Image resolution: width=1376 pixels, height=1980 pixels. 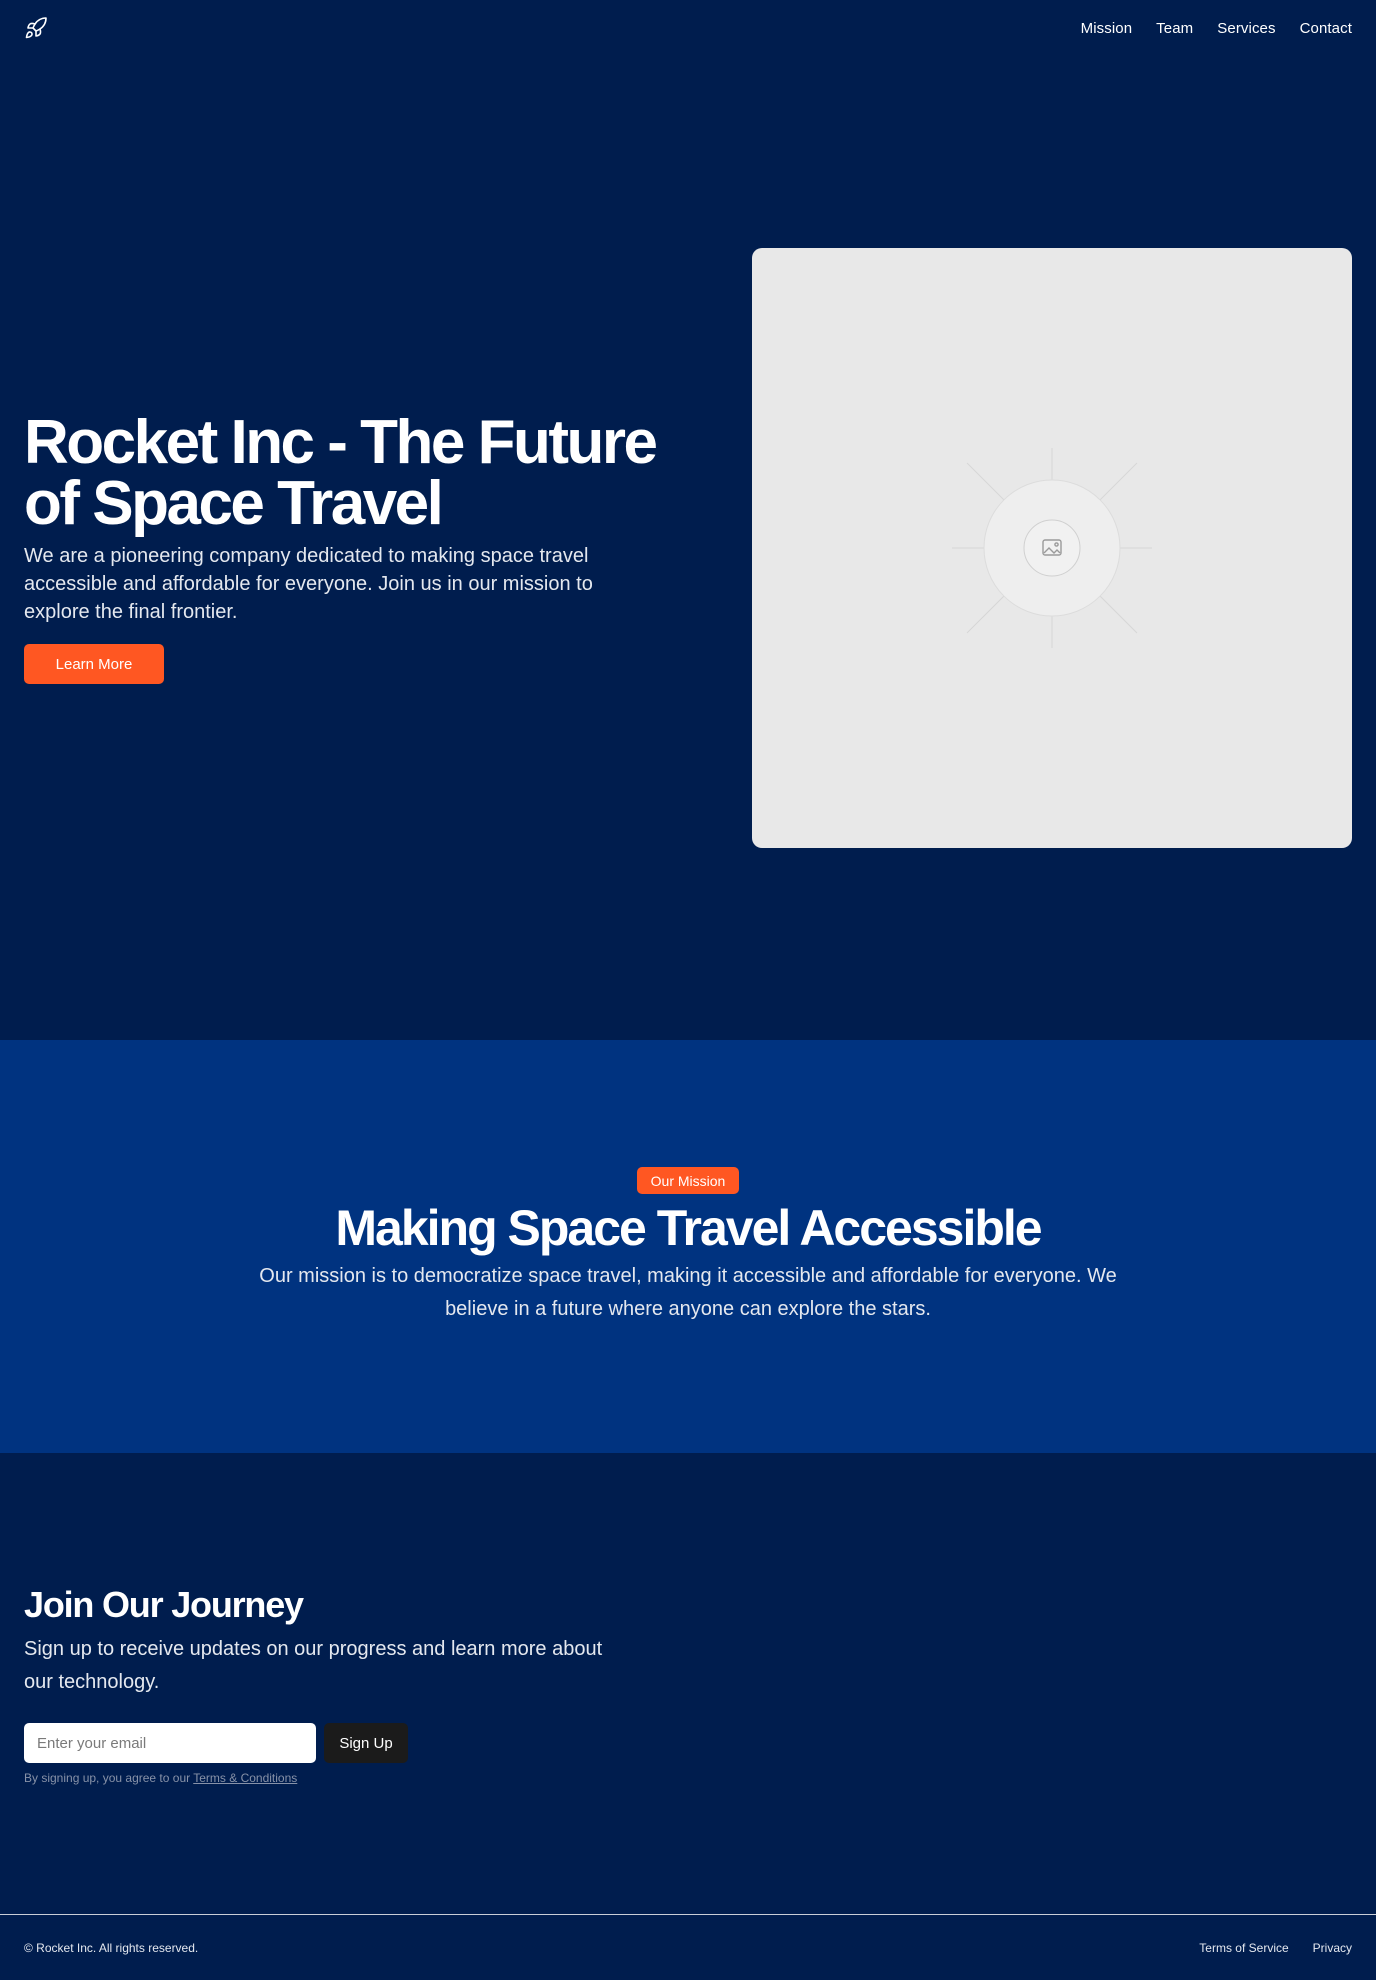 I want to click on learn-more-button: Learn More, so click(x=94, y=664).